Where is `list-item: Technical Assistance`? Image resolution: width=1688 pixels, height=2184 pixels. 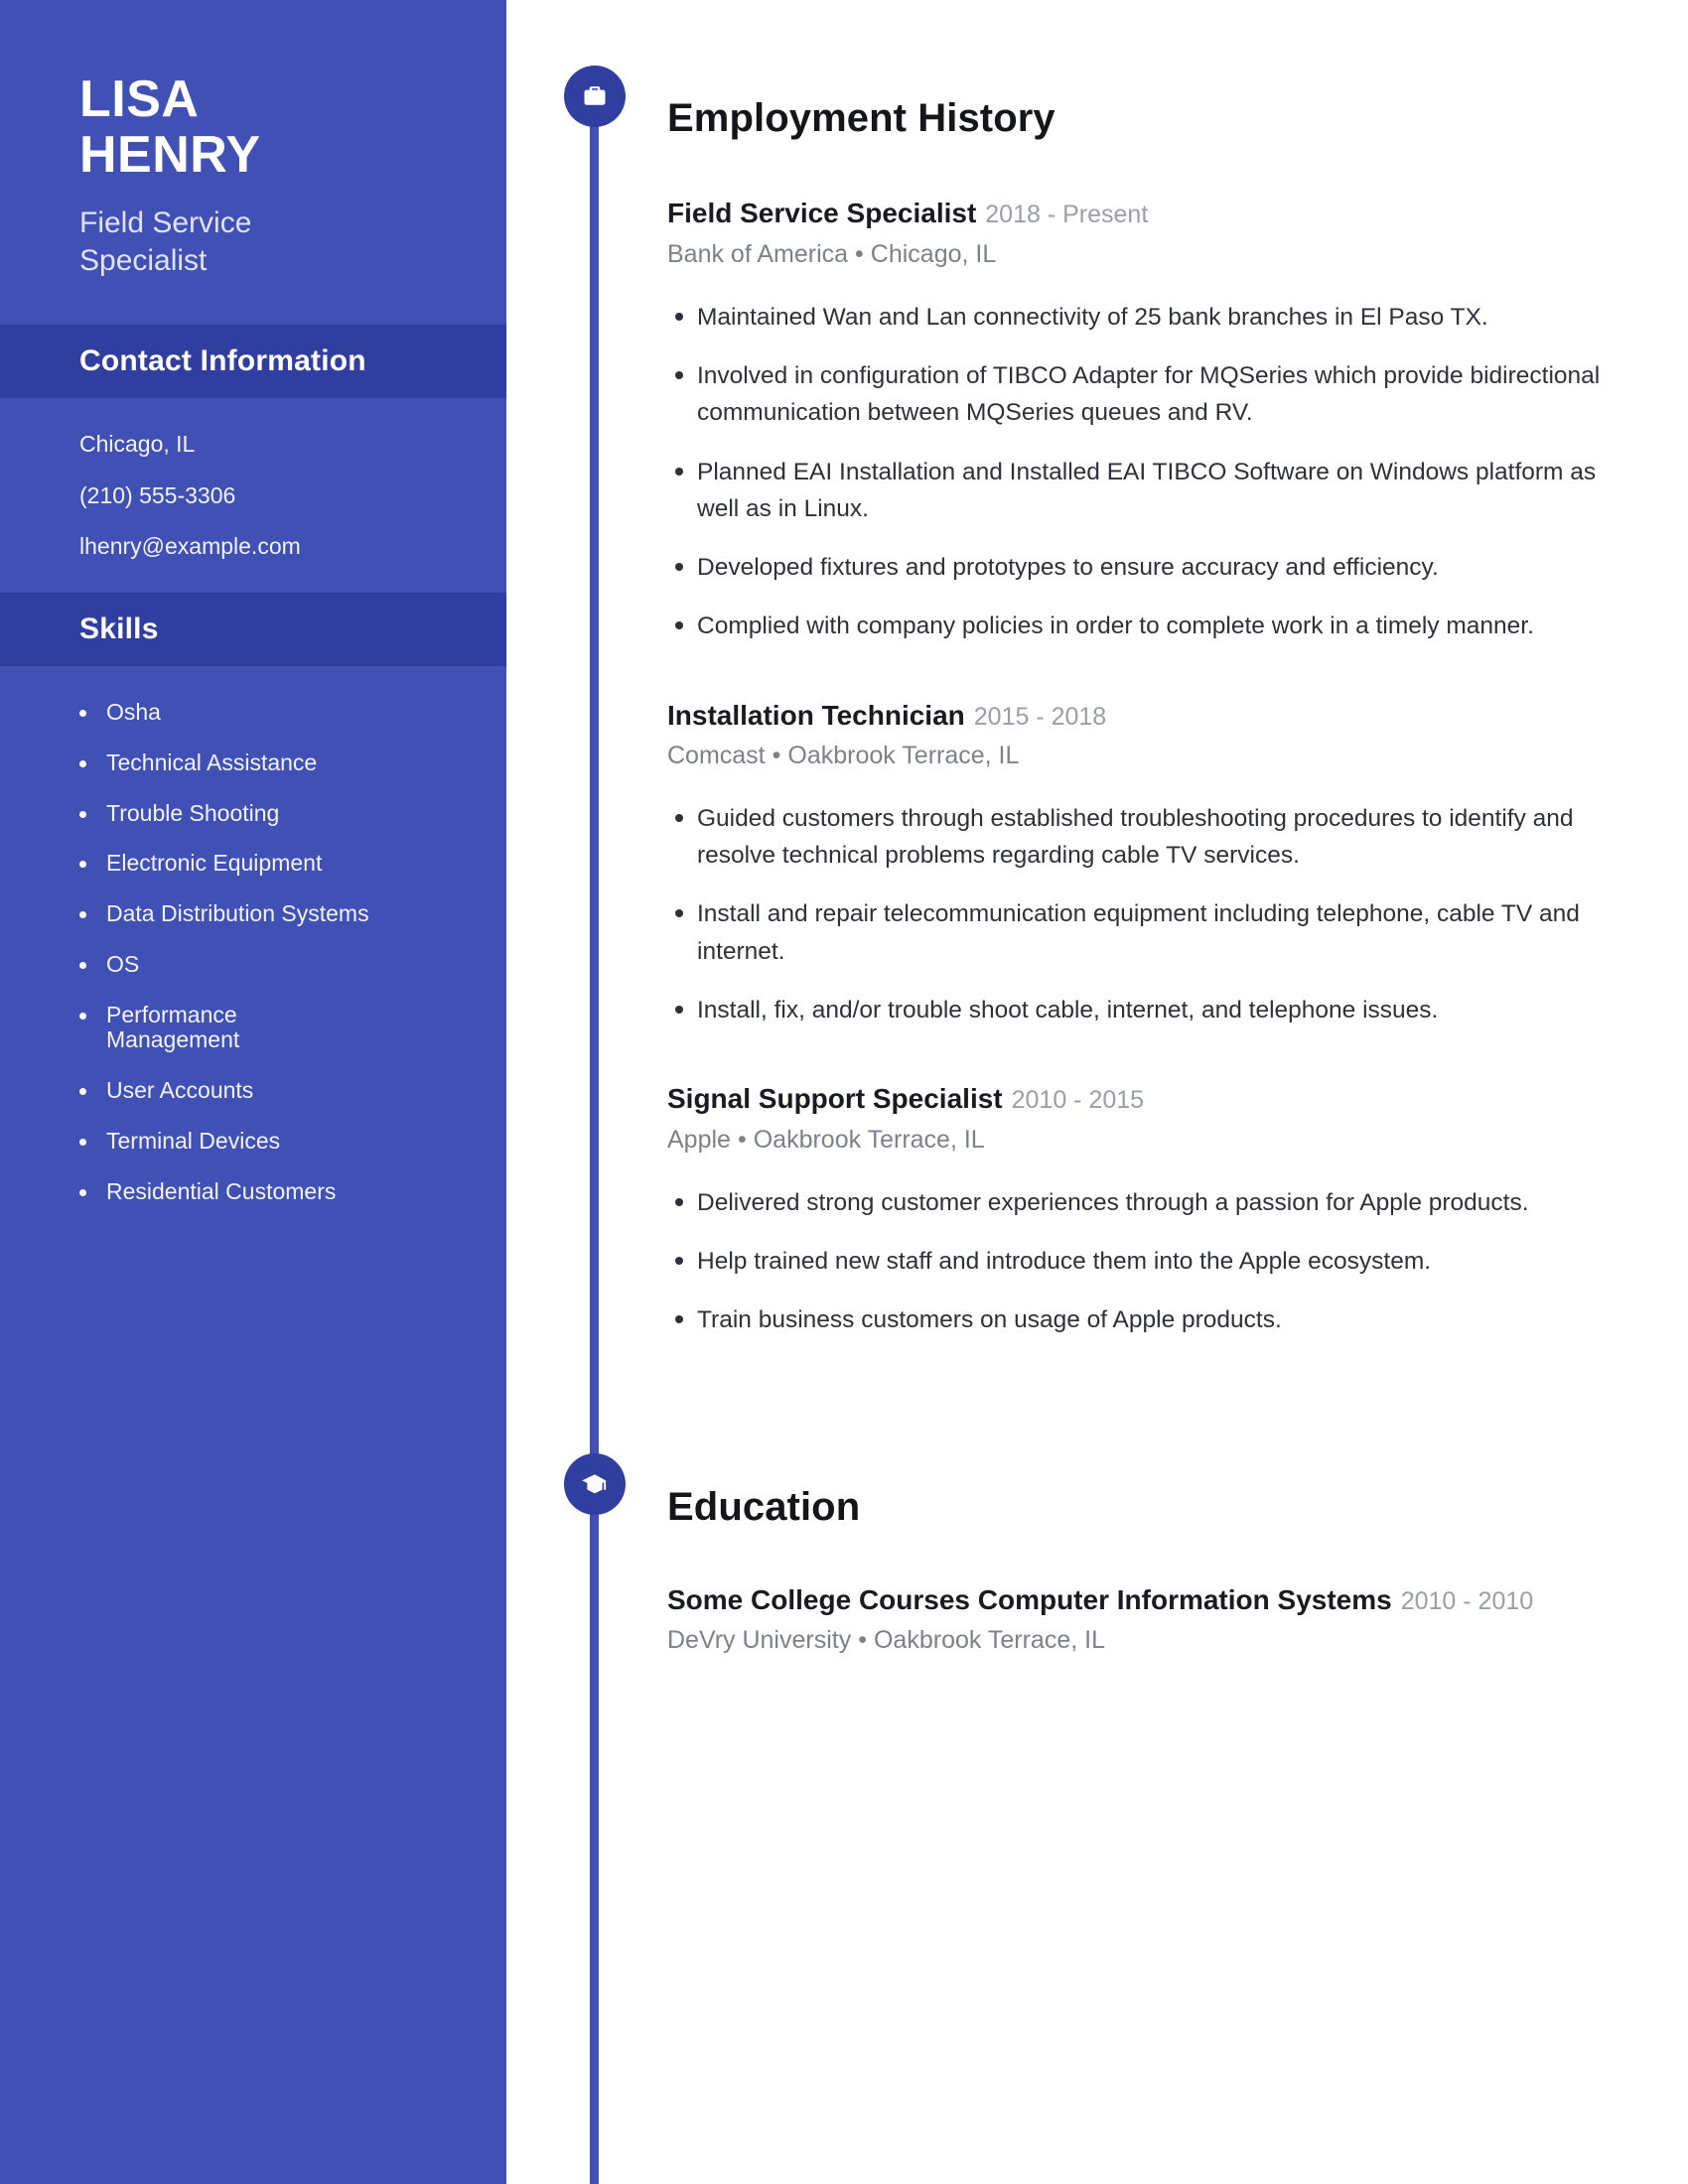
list-item: Technical Assistance is located at coordinates (273, 763).